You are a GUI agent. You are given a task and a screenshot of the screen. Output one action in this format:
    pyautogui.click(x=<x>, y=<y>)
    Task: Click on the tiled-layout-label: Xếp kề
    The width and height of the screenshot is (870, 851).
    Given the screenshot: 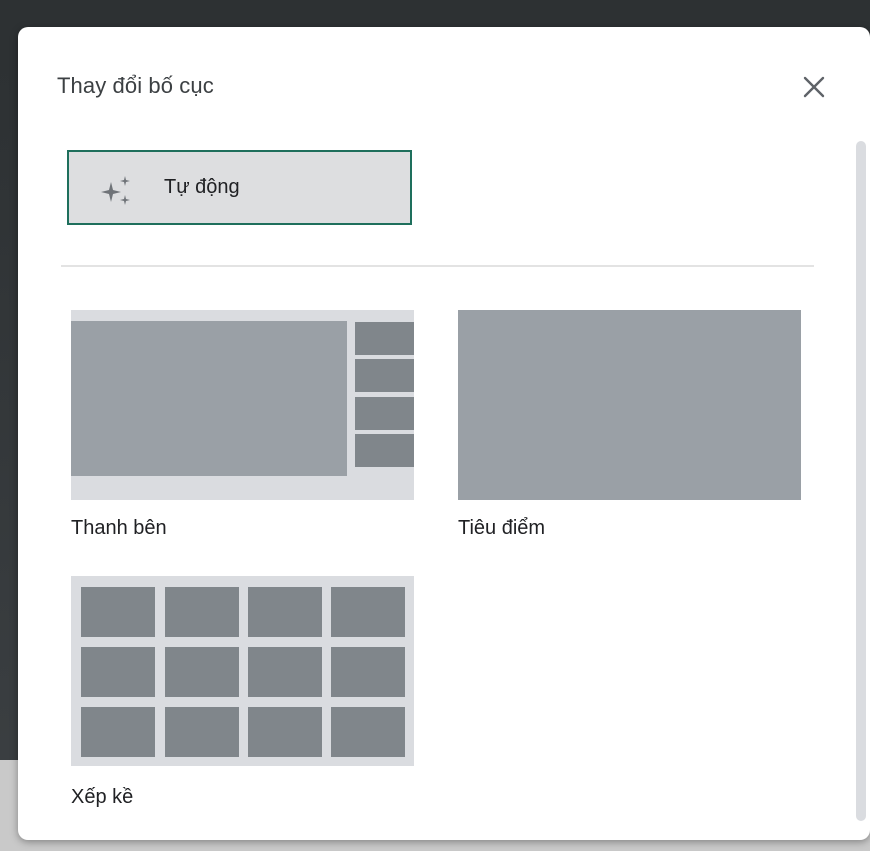 What is the action you would take?
    pyautogui.click(x=102, y=797)
    